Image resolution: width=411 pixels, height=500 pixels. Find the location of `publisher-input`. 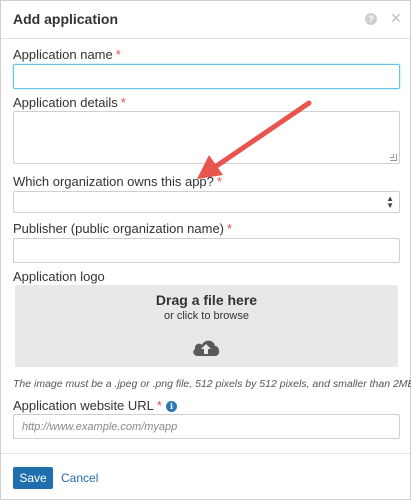

publisher-input is located at coordinates (206, 250).